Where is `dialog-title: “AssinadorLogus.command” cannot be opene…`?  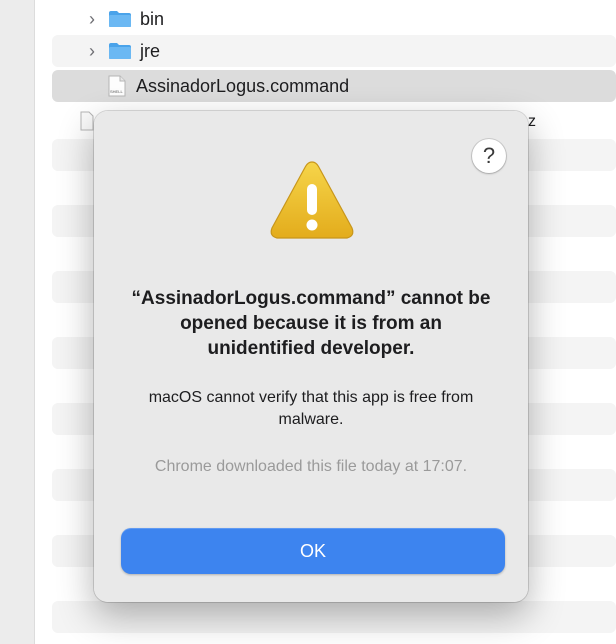
dialog-title: “AssinadorLogus.command” cannot be opene… is located at coordinates (311, 323).